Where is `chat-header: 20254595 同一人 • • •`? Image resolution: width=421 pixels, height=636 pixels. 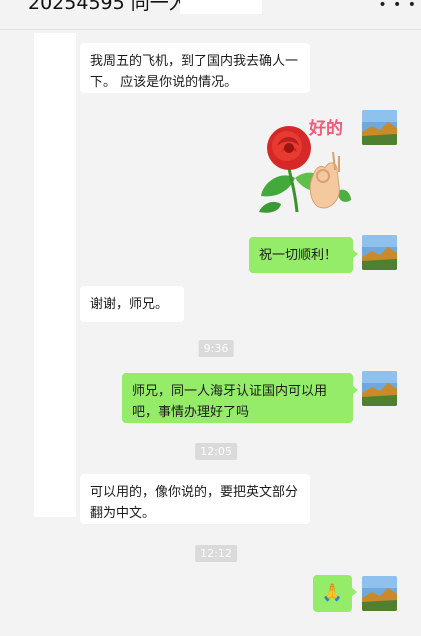 chat-header: 20254595 同一人 • • • is located at coordinates (210, 15).